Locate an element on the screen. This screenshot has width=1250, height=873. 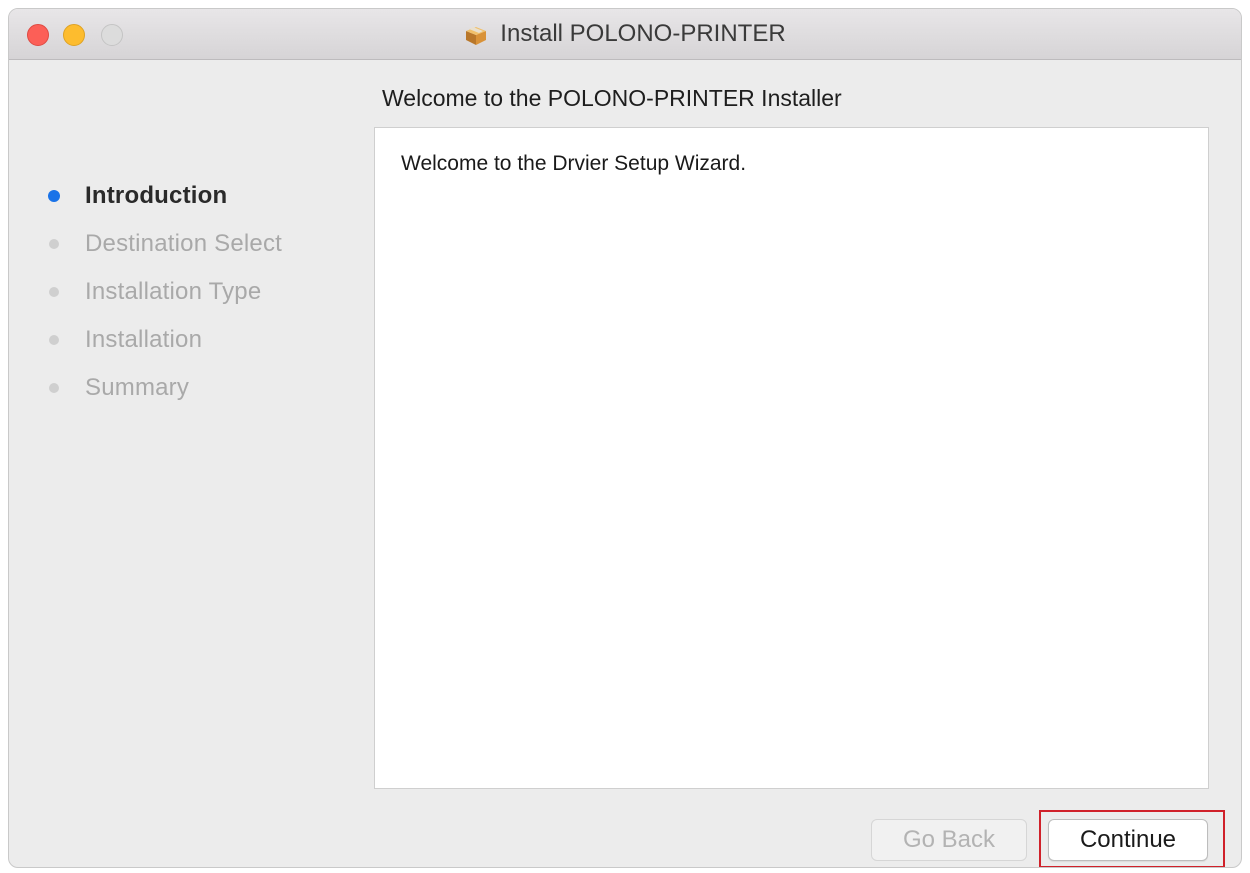
welcome-message: Welcome to the Drvier Setup Wizard. is located at coordinates (574, 163).